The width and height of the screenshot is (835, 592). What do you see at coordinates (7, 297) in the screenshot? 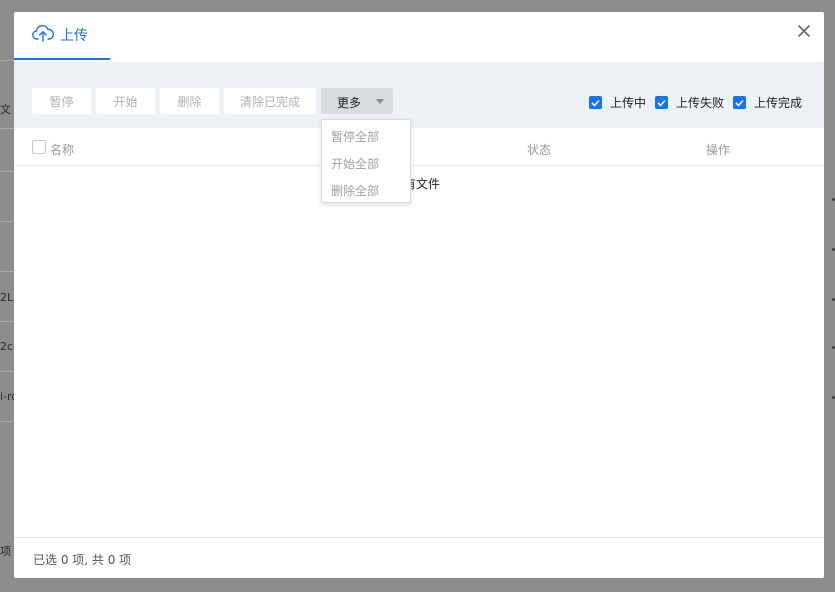
I see `background-text: 2L` at bounding box center [7, 297].